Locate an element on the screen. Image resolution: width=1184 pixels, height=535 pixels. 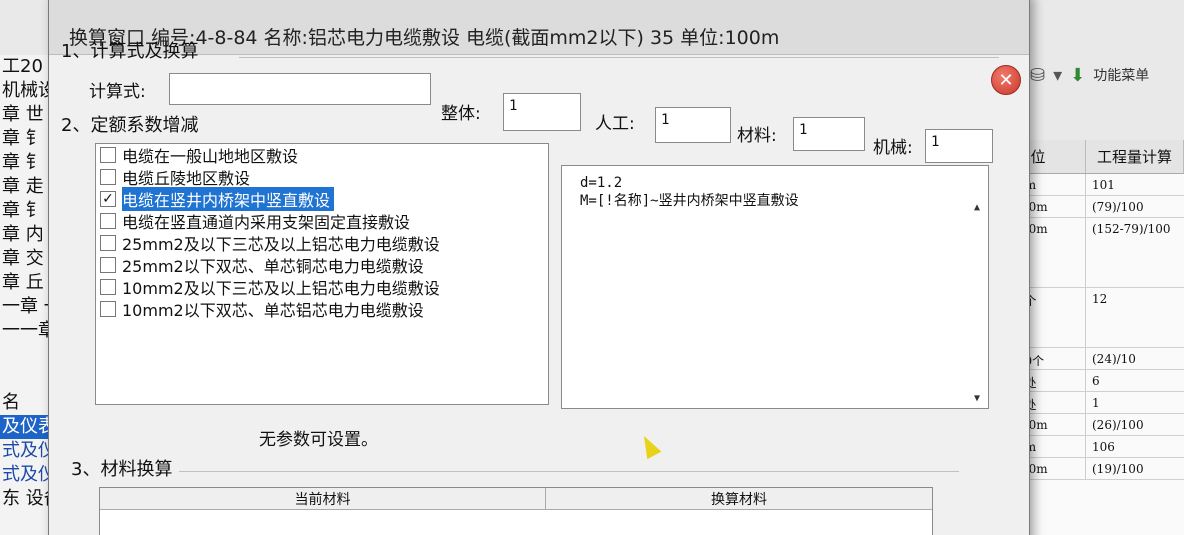
option-item-selected: ✓ 电缆在竖井内桥架中竖直敷设 is located at coordinates (322, 199).